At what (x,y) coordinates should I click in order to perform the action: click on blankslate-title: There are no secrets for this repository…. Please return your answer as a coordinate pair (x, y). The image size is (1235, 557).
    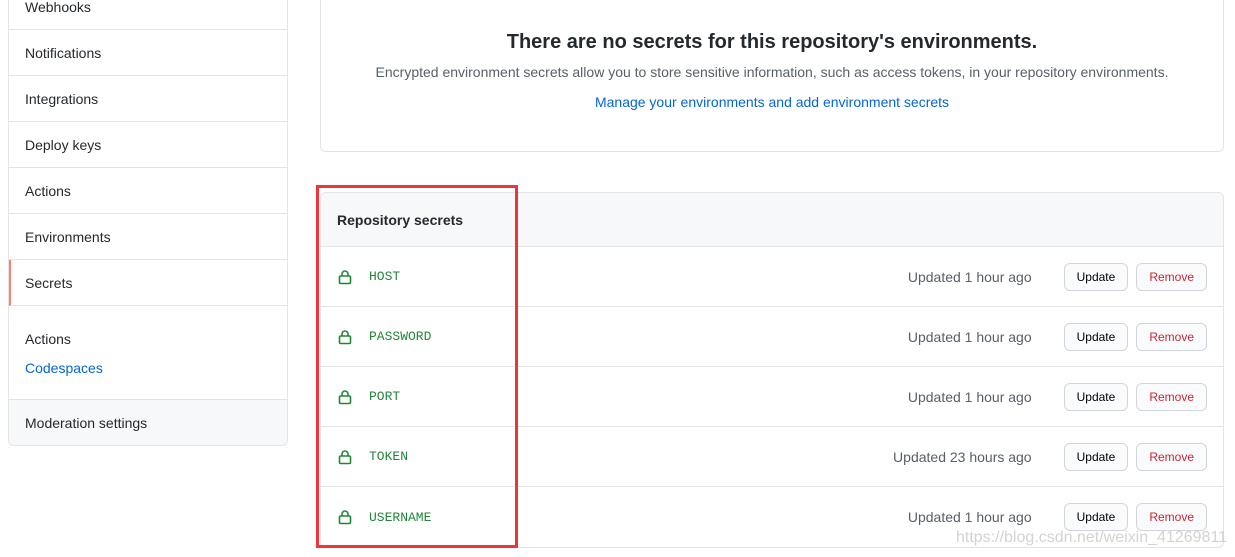
    Looking at the image, I should click on (772, 42).